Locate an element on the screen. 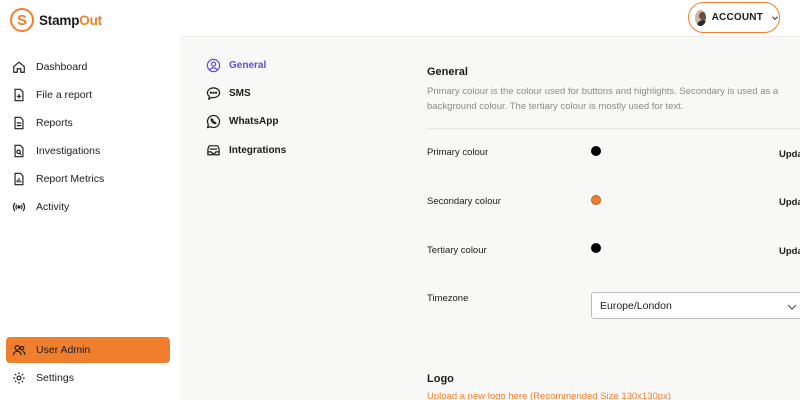 The image size is (800, 400). timezone-selected-value: Europe/London is located at coordinates (636, 305).